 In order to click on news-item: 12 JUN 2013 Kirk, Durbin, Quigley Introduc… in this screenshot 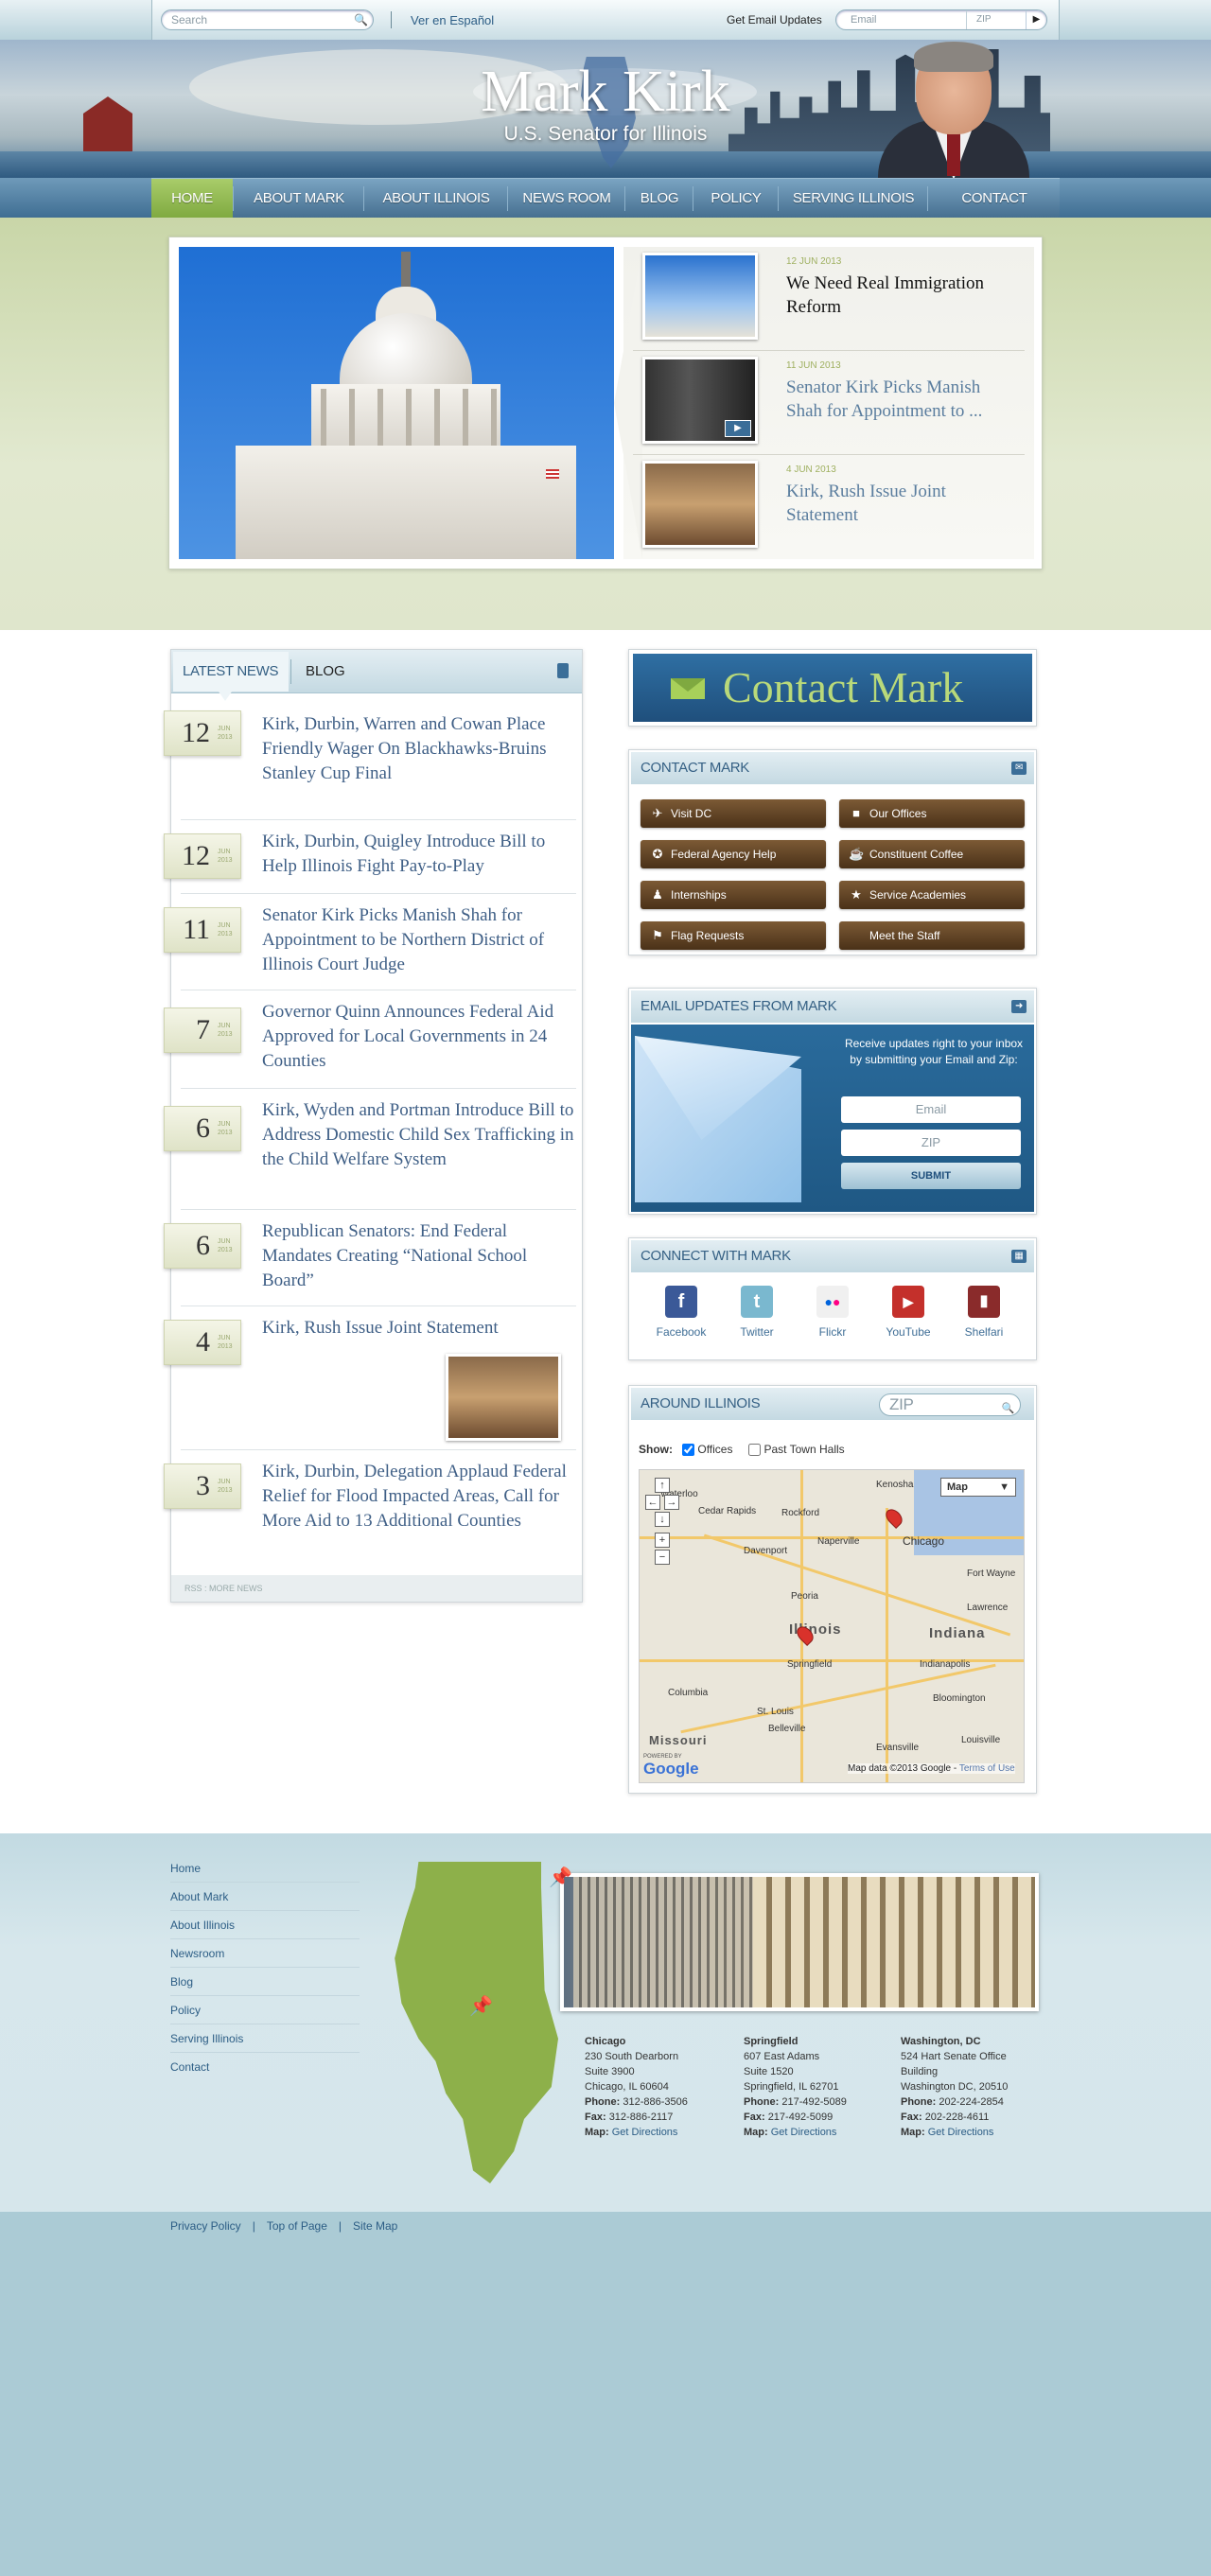, I will do `click(373, 857)`.